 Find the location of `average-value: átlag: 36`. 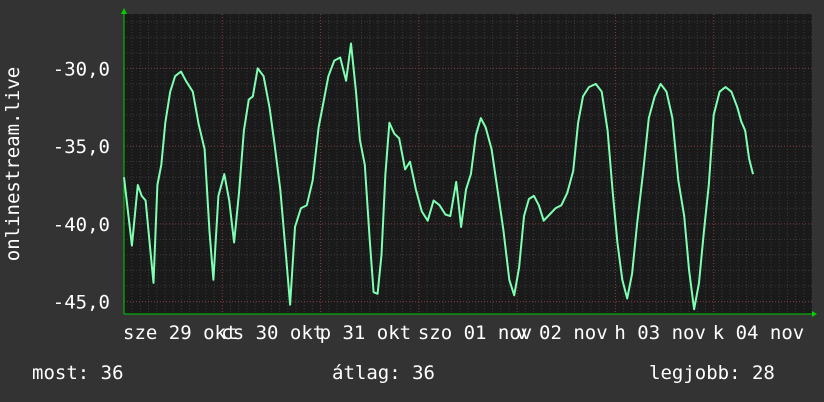

average-value: átlag: 36 is located at coordinates (383, 373).